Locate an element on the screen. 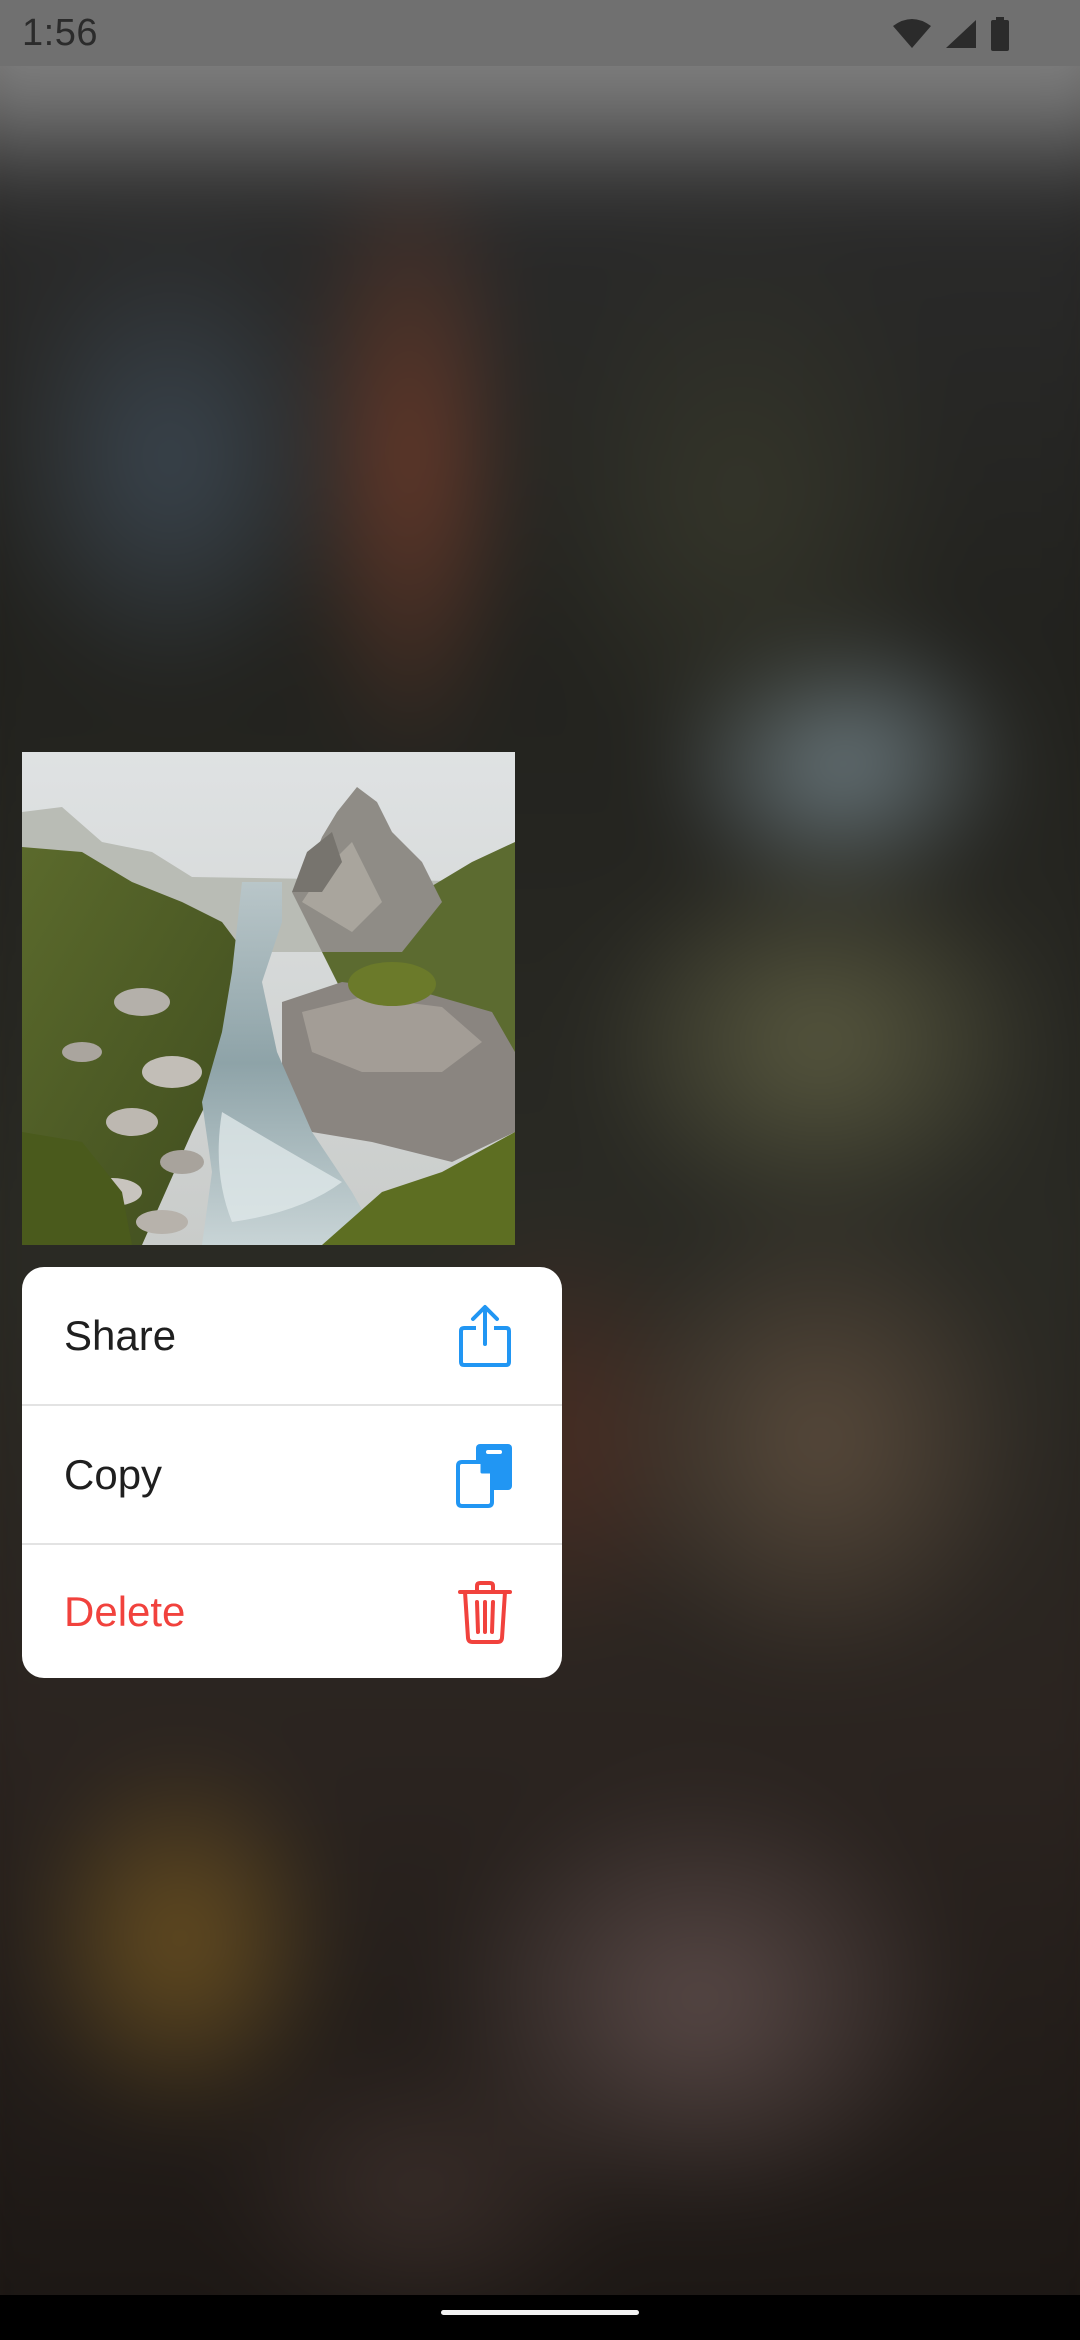 The image size is (1080, 2340). cell-signal-icon is located at coordinates (961, 34).